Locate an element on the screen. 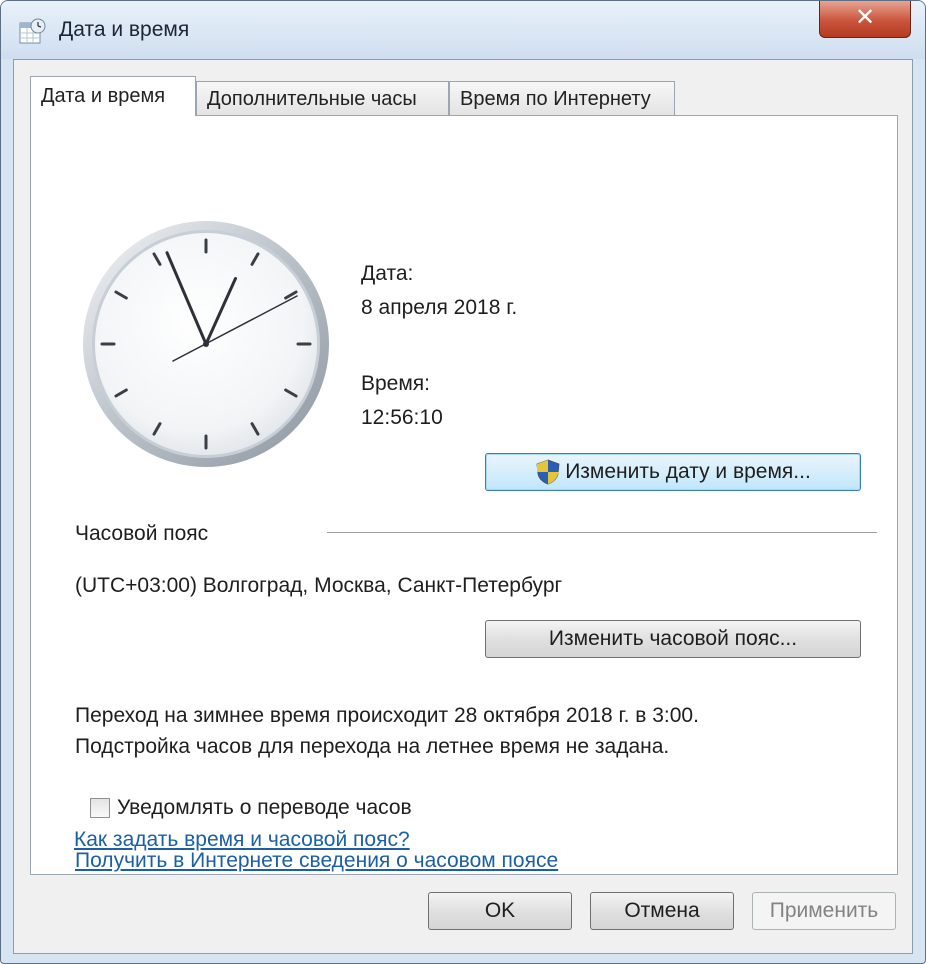 The height and width of the screenshot is (964, 926). analog-clock is located at coordinates (206, 344).